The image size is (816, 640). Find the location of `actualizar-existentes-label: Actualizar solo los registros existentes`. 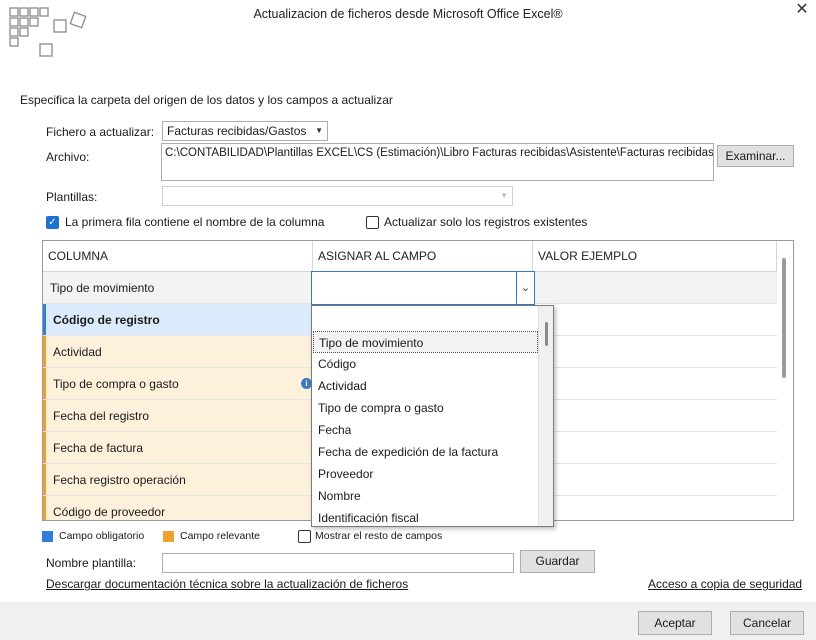

actualizar-existentes-label: Actualizar solo los registros existentes is located at coordinates (486, 222).